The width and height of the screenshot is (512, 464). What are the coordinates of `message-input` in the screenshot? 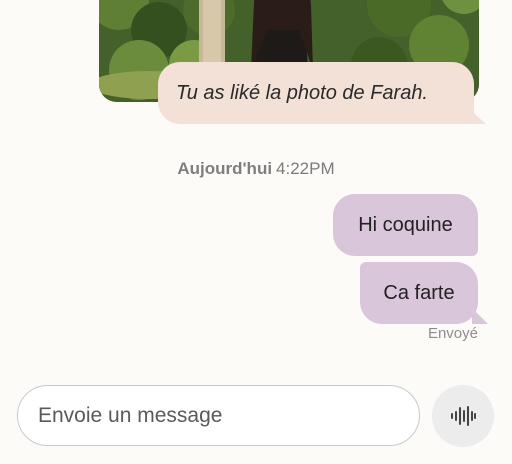 It's located at (218, 415).